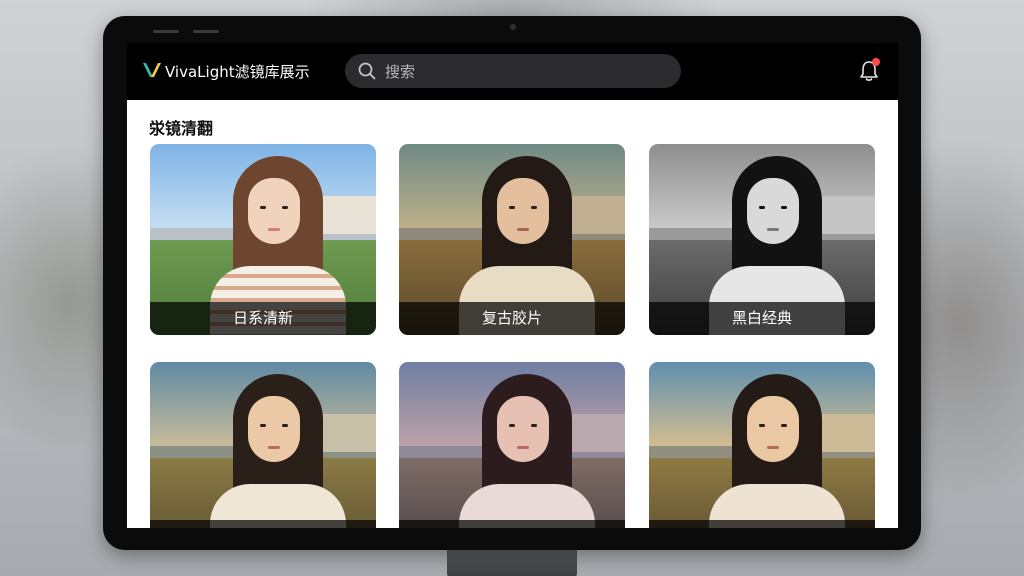  What do you see at coordinates (762, 239) in the screenshot?
I see `filter-card-bw: 黑白经典` at bounding box center [762, 239].